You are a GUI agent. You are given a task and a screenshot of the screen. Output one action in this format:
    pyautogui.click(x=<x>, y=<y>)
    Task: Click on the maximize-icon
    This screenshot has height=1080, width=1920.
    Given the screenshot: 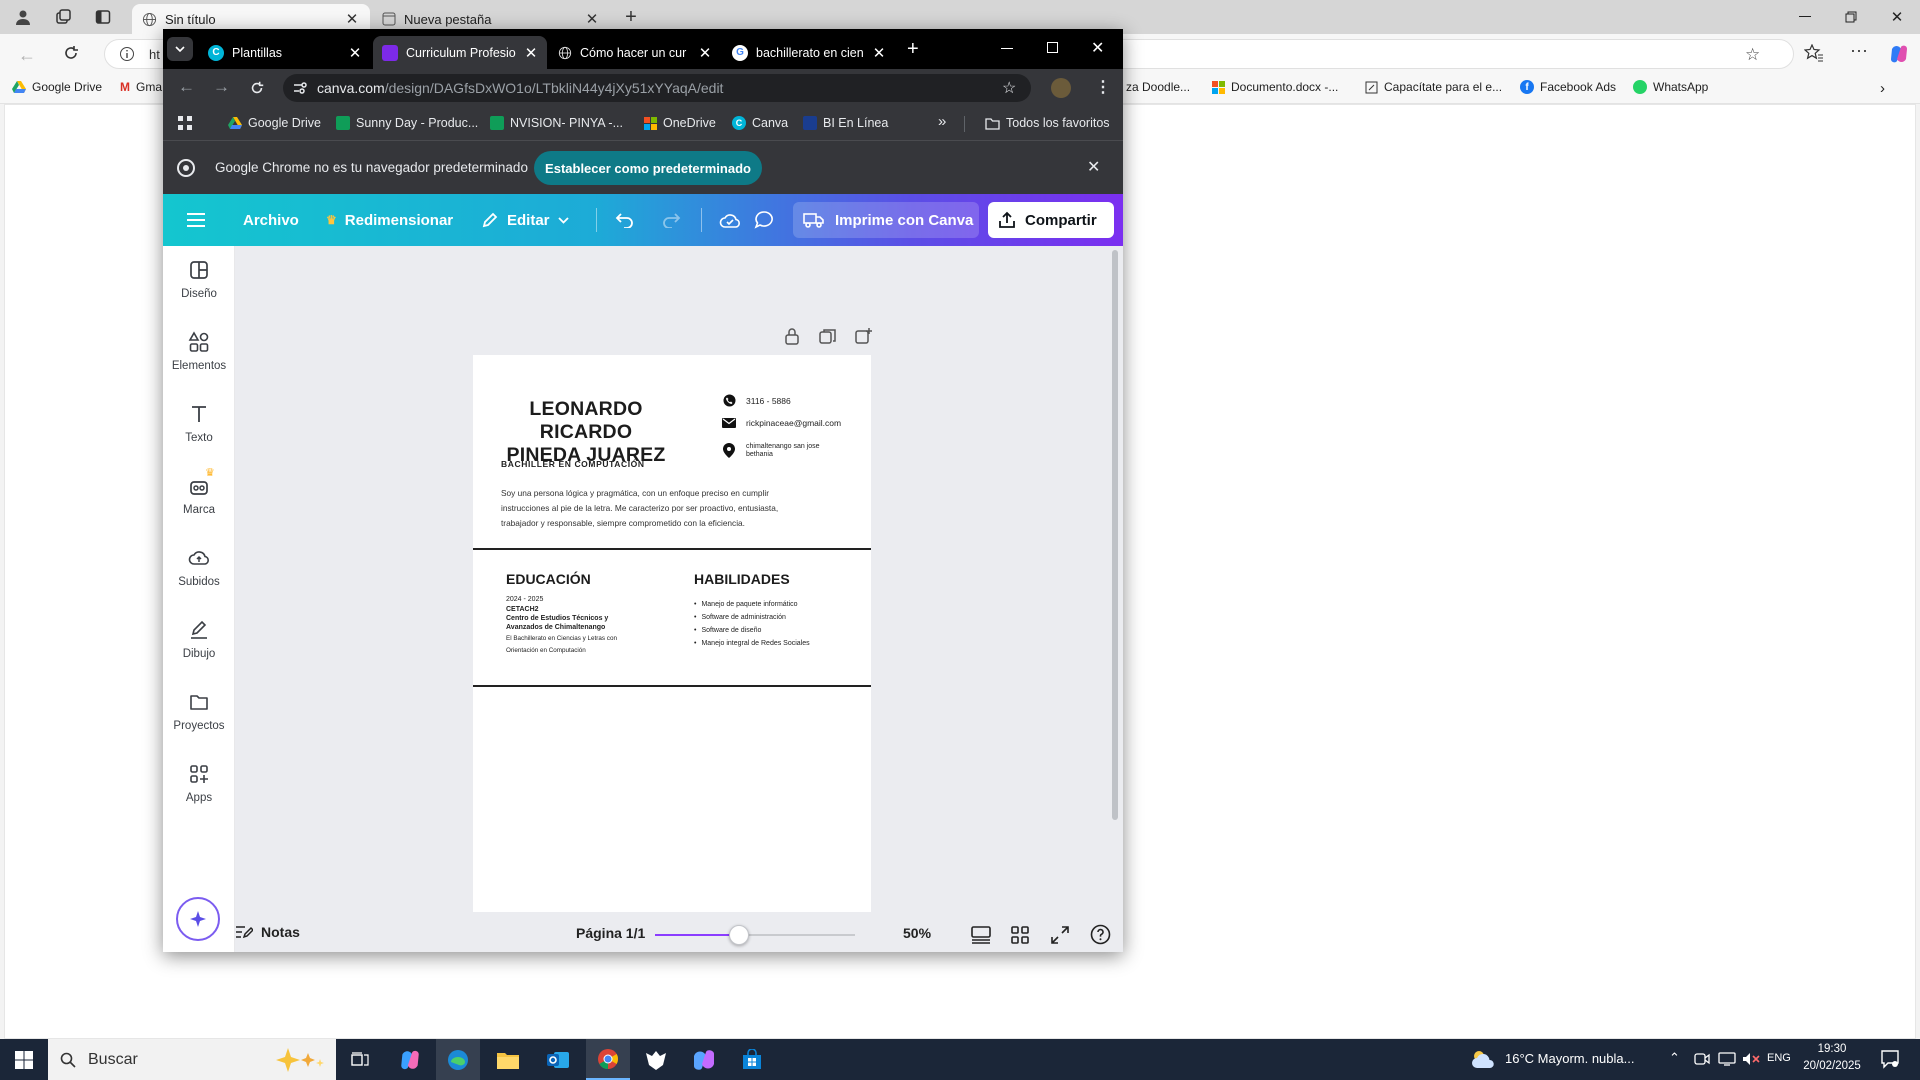 What is the action you would take?
    pyautogui.click(x=1052, y=47)
    